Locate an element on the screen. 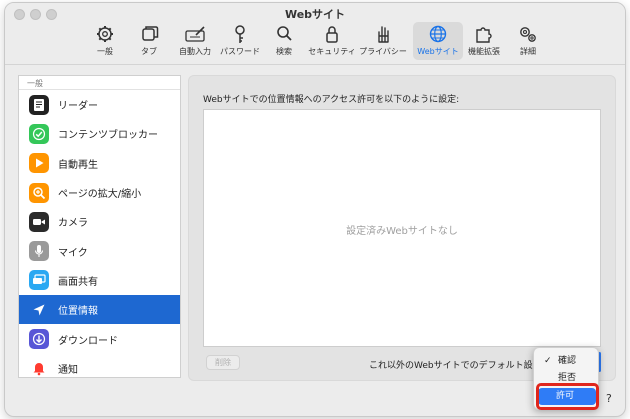 Image resolution: width=630 pixels, height=419 pixels. gear-icon is located at coordinates (105, 34).